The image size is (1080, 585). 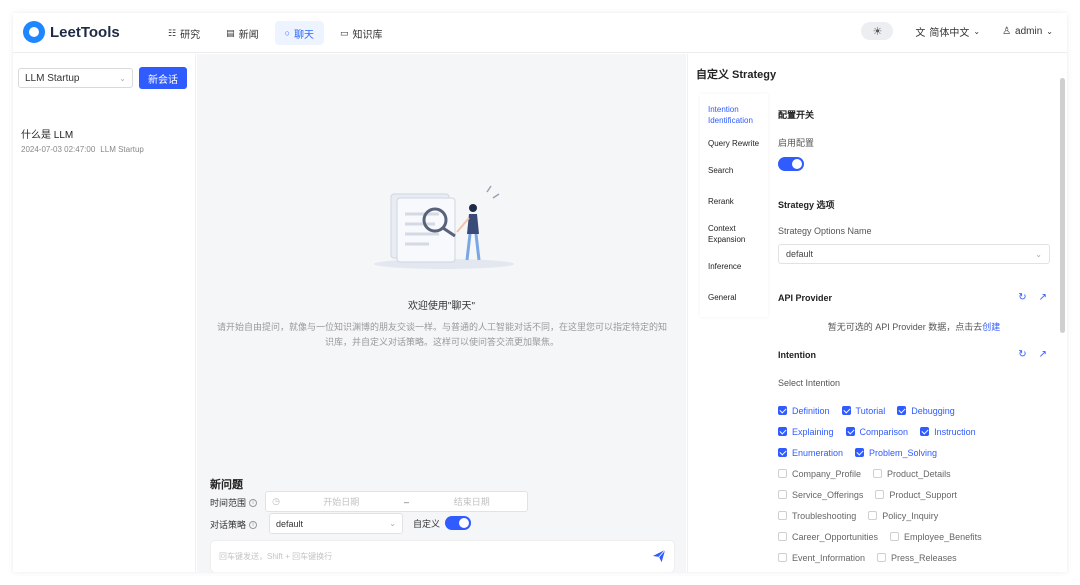 What do you see at coordinates (441, 306) in the screenshot?
I see `welcome-title: 欢迎使用"聊天"` at bounding box center [441, 306].